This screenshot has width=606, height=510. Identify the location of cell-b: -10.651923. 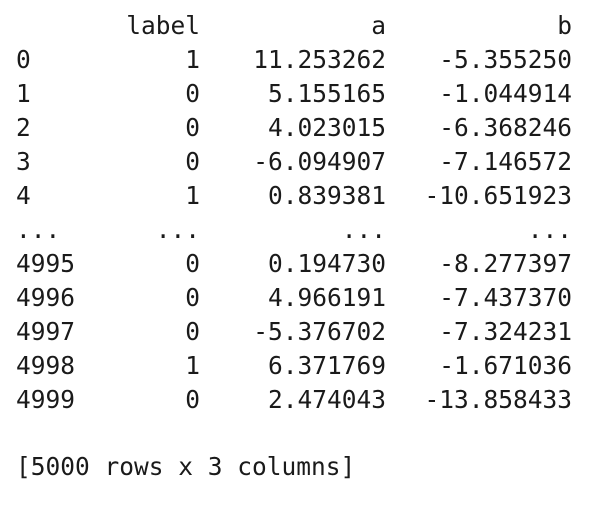
(498, 195).